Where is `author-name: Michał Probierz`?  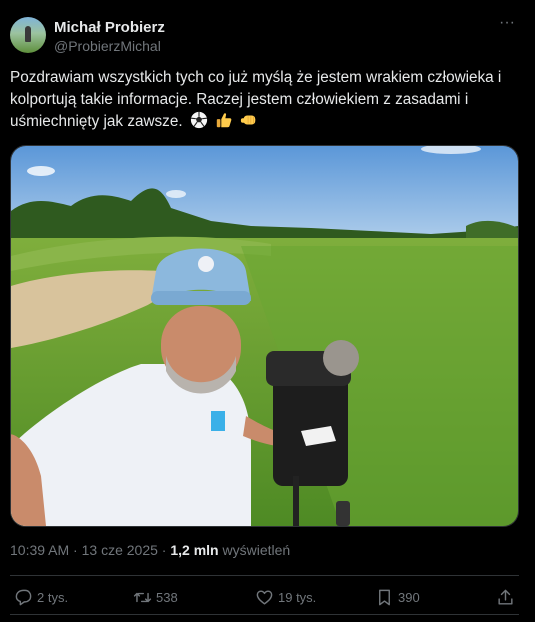
author-name: Michał Probierz is located at coordinates (109, 27).